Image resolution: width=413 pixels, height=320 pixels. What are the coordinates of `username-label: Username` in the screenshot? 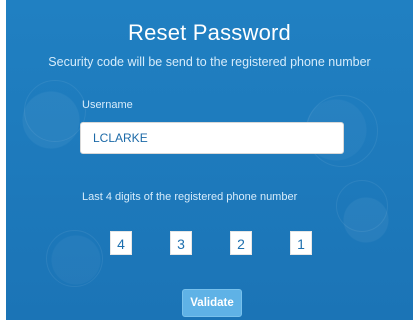 It's located at (107, 105).